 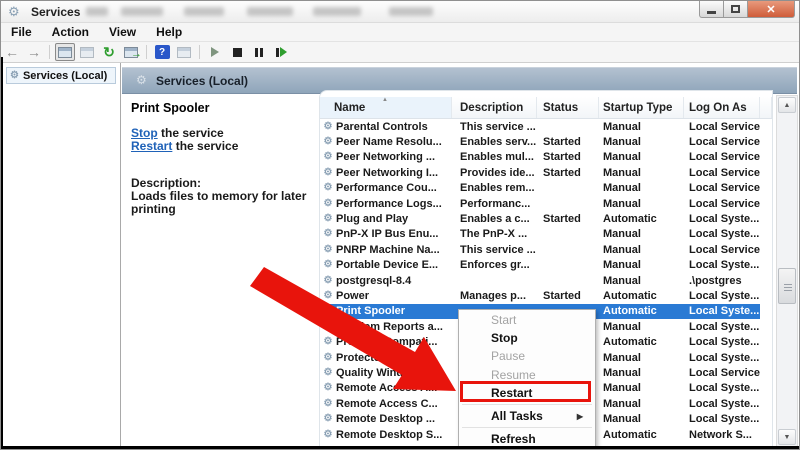 What do you see at coordinates (540, 280) in the screenshot?
I see `table-row: ⚙ postgresql-8.4 Manual .\postgres` at bounding box center [540, 280].